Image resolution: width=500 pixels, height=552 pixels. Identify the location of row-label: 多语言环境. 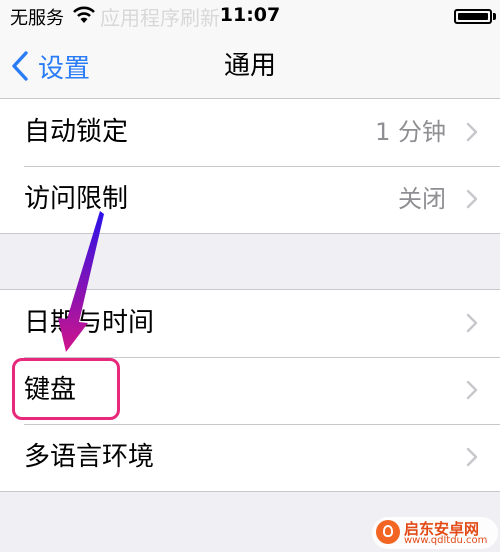
(89, 457).